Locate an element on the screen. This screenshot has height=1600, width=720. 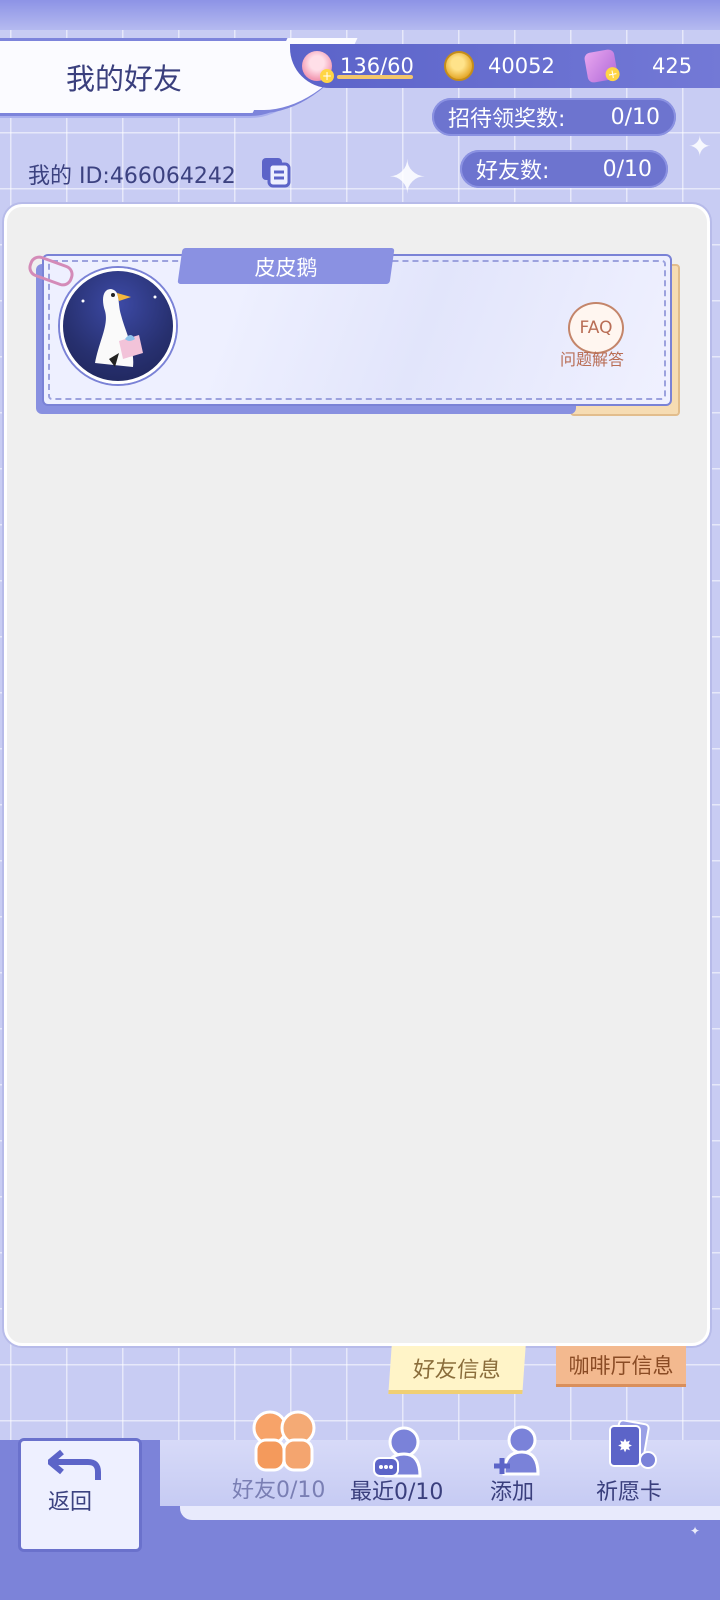
page-title: 我的好友 is located at coordinates (124, 79).